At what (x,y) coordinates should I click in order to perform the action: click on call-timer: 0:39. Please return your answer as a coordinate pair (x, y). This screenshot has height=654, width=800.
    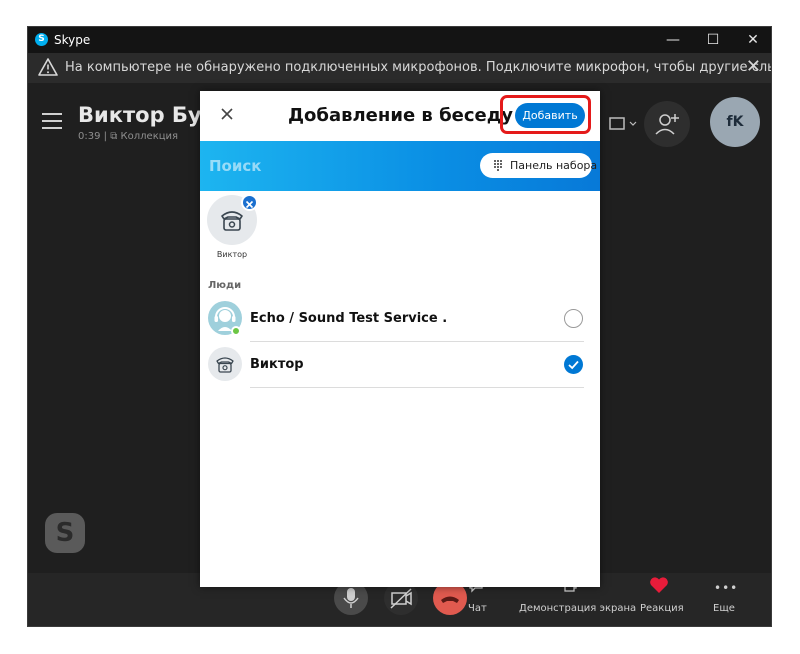
    Looking at the image, I should click on (89, 136).